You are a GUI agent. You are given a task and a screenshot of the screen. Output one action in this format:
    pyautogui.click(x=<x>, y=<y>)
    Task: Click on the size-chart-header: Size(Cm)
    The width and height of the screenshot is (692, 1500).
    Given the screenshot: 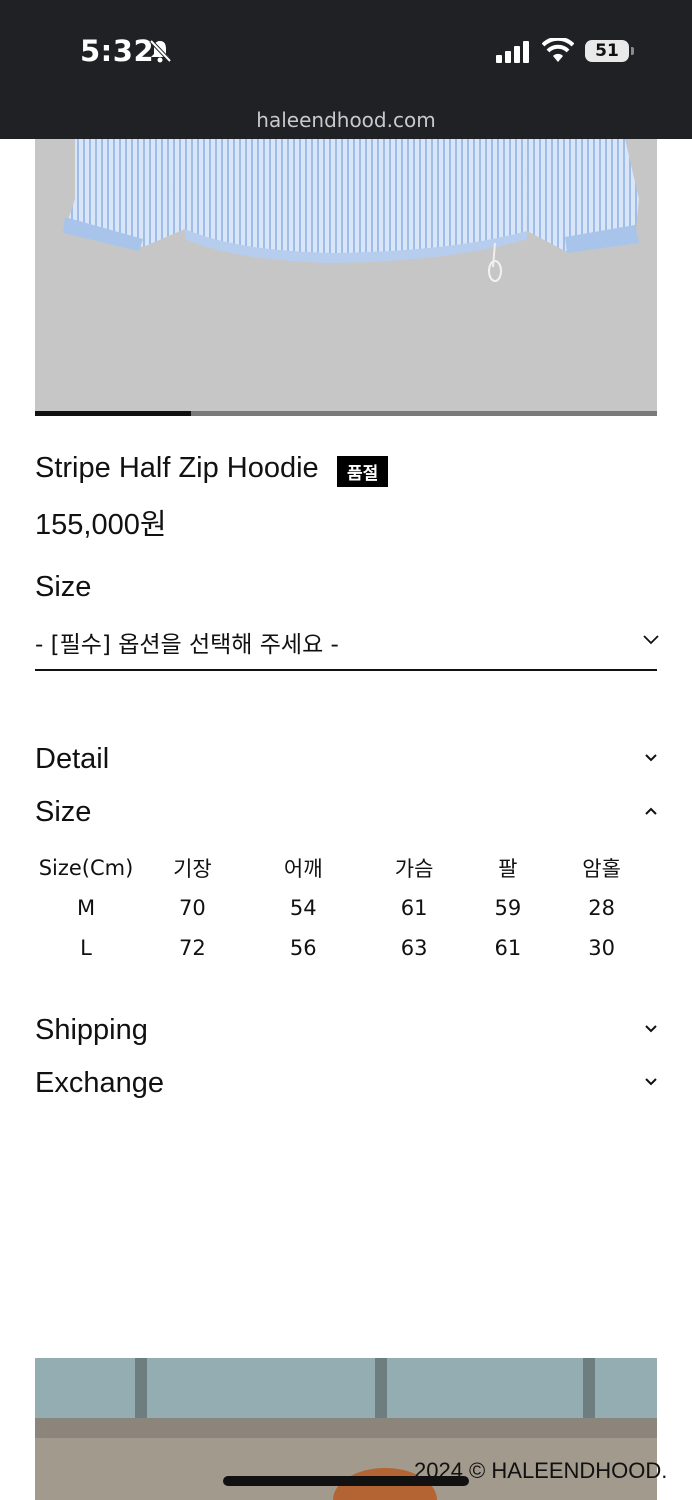 What is the action you would take?
    pyautogui.click(x=86, y=868)
    